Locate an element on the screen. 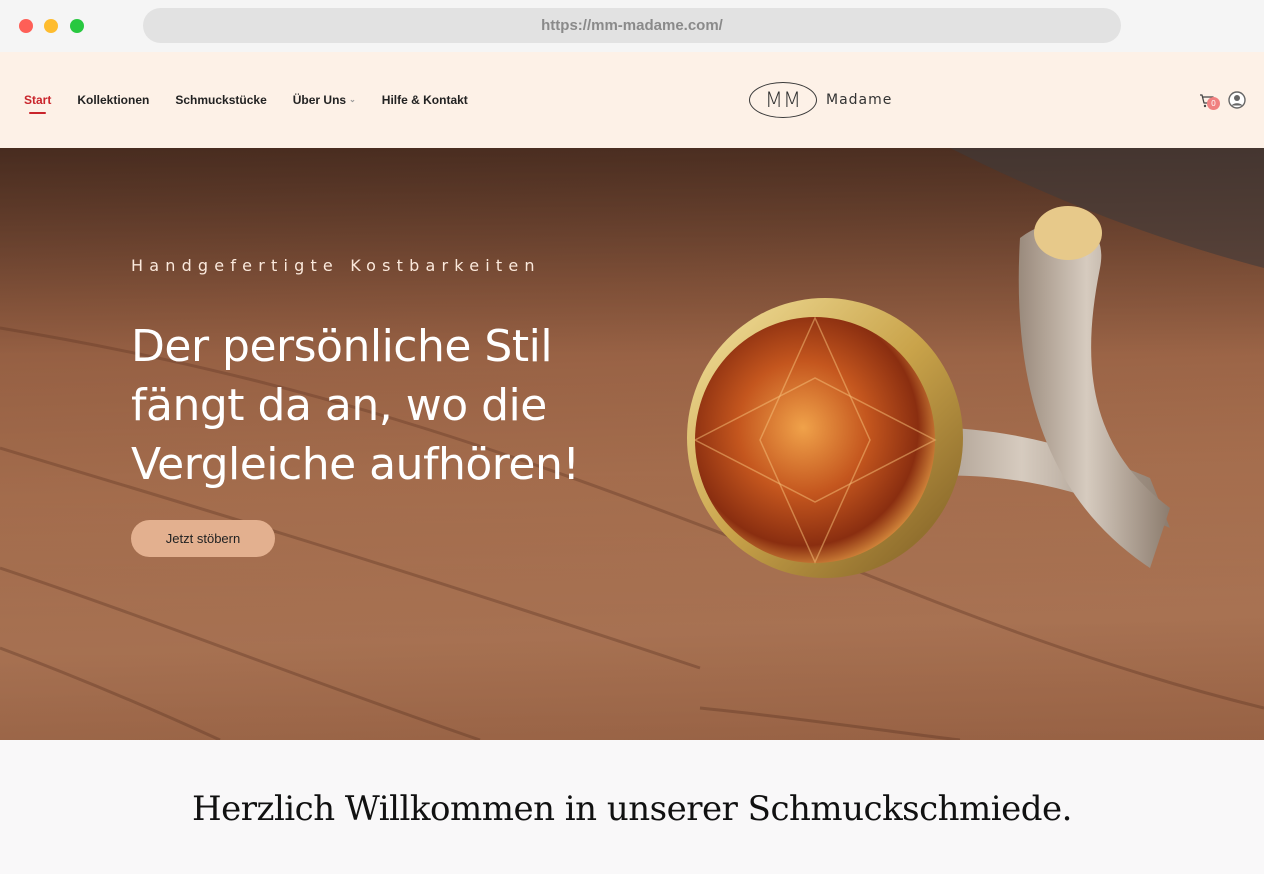 This screenshot has width=1264, height=874. account-button is located at coordinates (1237, 100).